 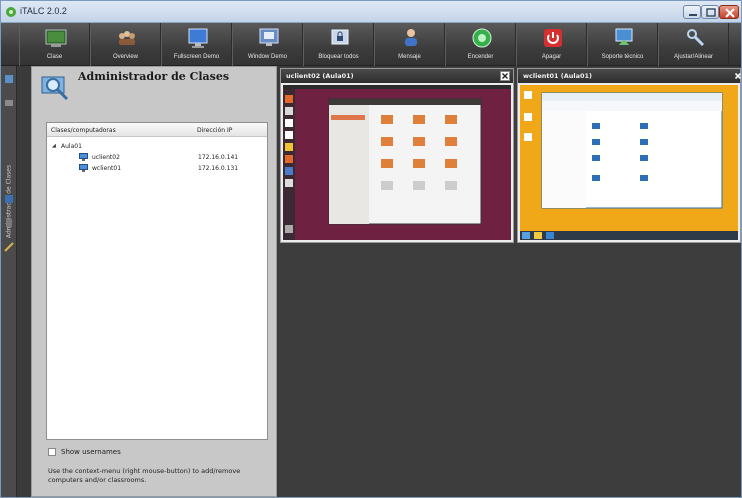 I want to click on tile-header: wclient01 (Aula01), so click(x=630, y=76).